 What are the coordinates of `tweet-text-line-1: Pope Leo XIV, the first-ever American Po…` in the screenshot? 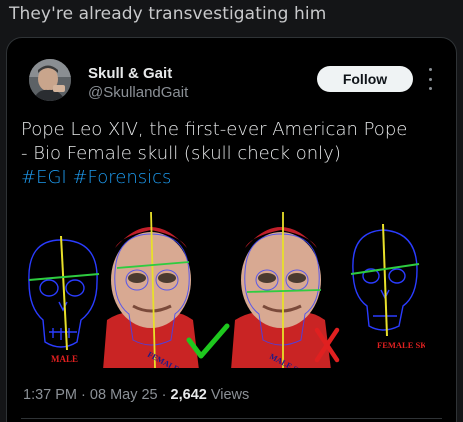 It's located at (214, 129).